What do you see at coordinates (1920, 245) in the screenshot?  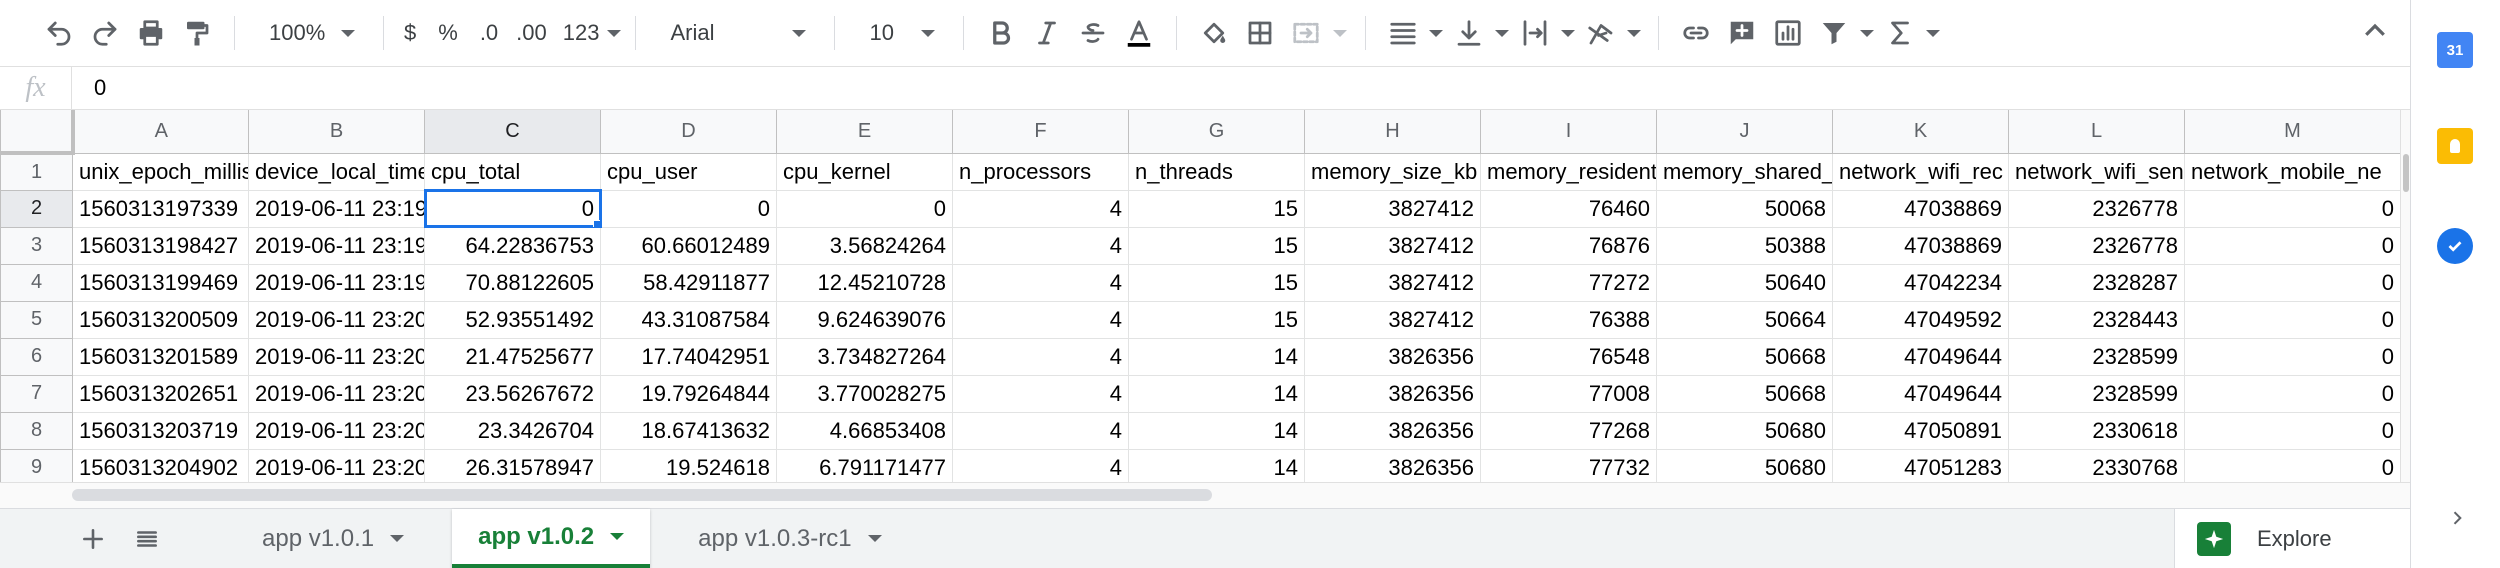 I see `cell: 47038869` at bounding box center [1920, 245].